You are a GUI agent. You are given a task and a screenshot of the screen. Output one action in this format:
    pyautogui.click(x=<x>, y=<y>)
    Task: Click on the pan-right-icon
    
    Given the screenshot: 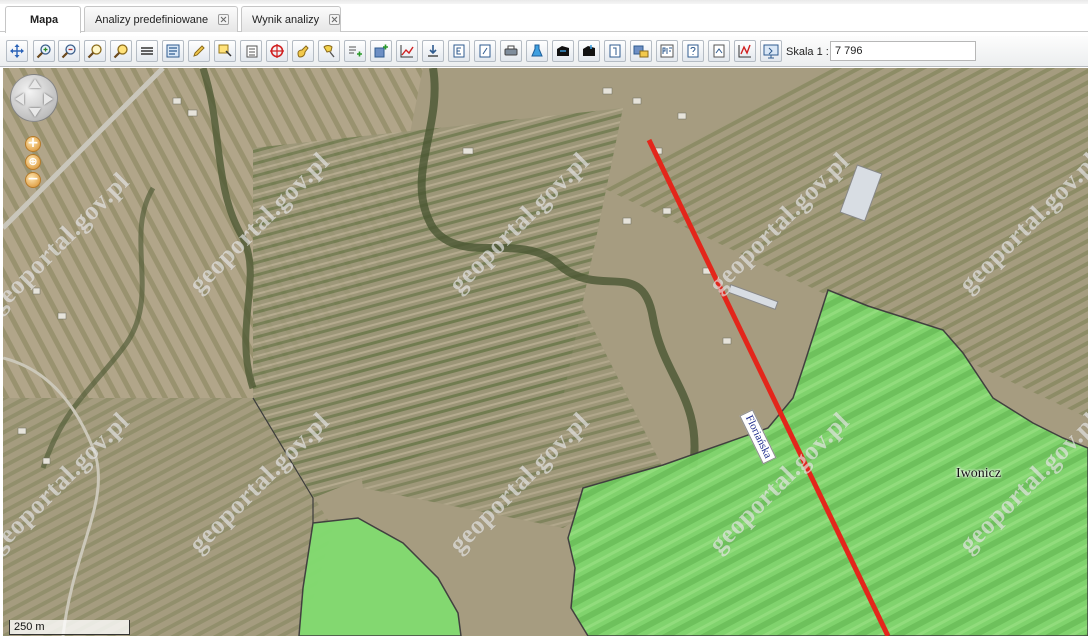 What is the action you would take?
    pyautogui.click(x=48, y=99)
    